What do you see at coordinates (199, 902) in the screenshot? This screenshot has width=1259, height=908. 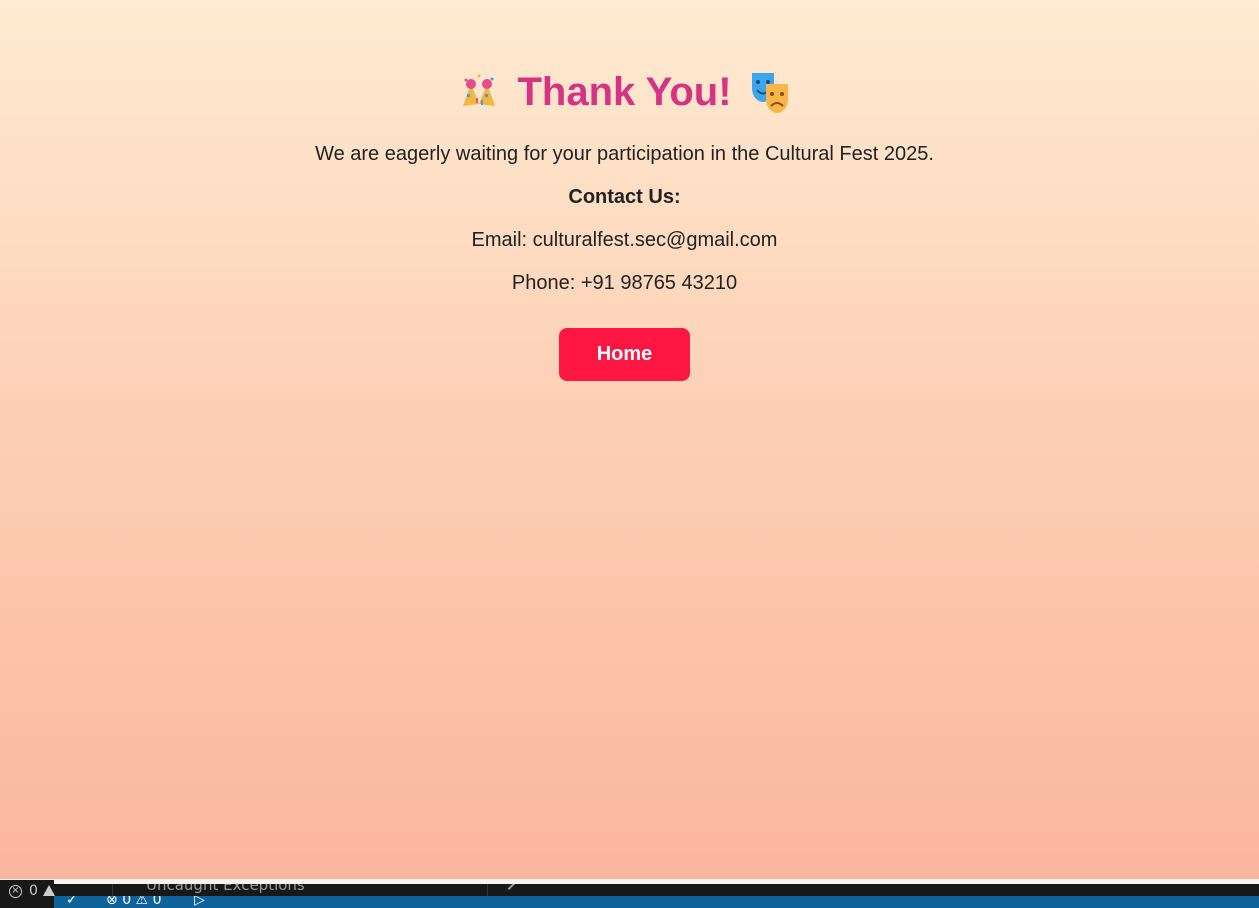 I see `run-debug-icon: ▷` at bounding box center [199, 902].